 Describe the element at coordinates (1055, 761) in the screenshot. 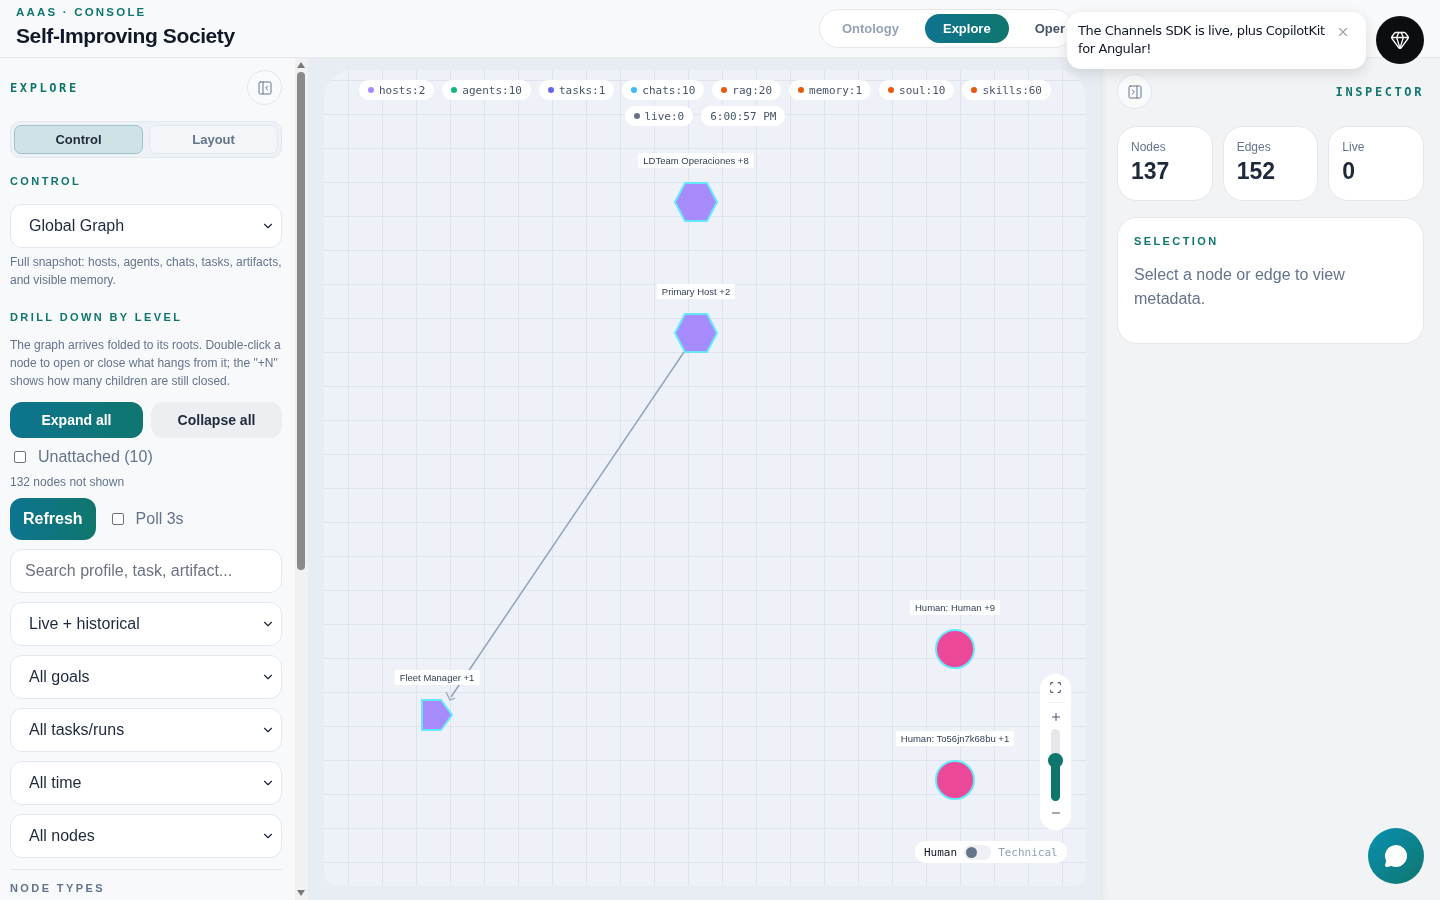

I see `slider-thumb` at that location.